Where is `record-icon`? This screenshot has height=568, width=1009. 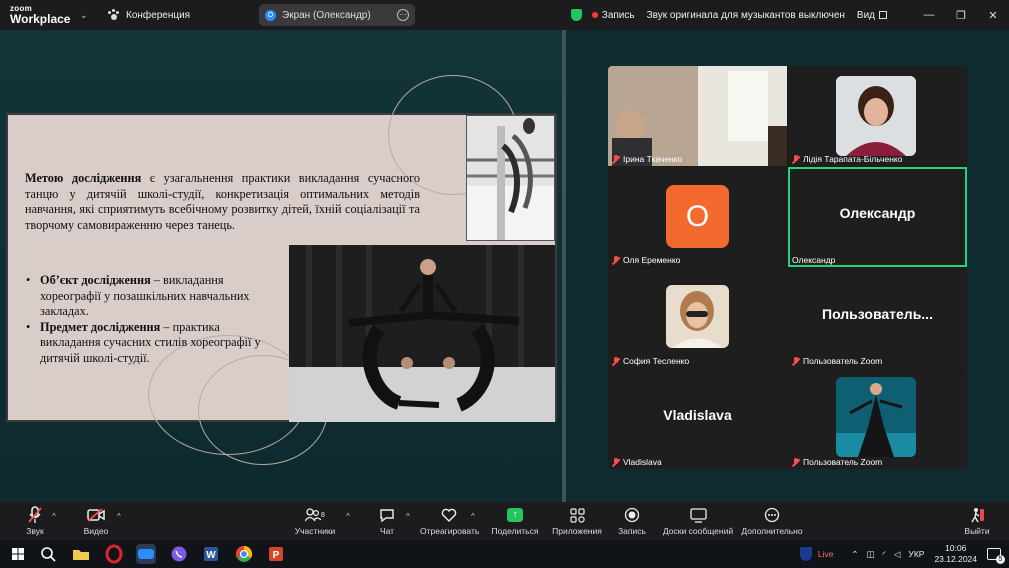 record-icon is located at coordinates (632, 515).